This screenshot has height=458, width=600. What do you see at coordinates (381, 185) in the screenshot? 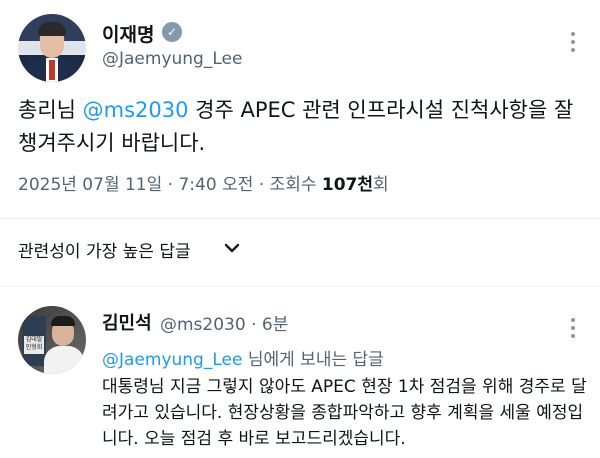
I see `views-suffix: 회` at bounding box center [381, 185].